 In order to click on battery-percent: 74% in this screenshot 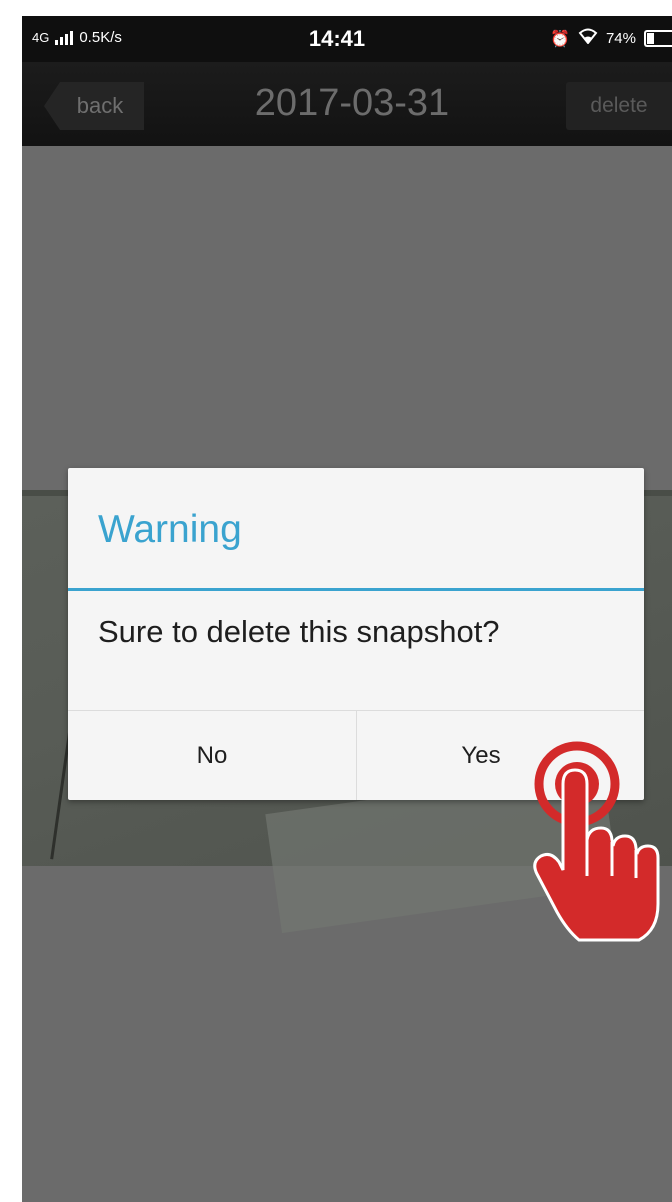, I will do `click(620, 38)`.